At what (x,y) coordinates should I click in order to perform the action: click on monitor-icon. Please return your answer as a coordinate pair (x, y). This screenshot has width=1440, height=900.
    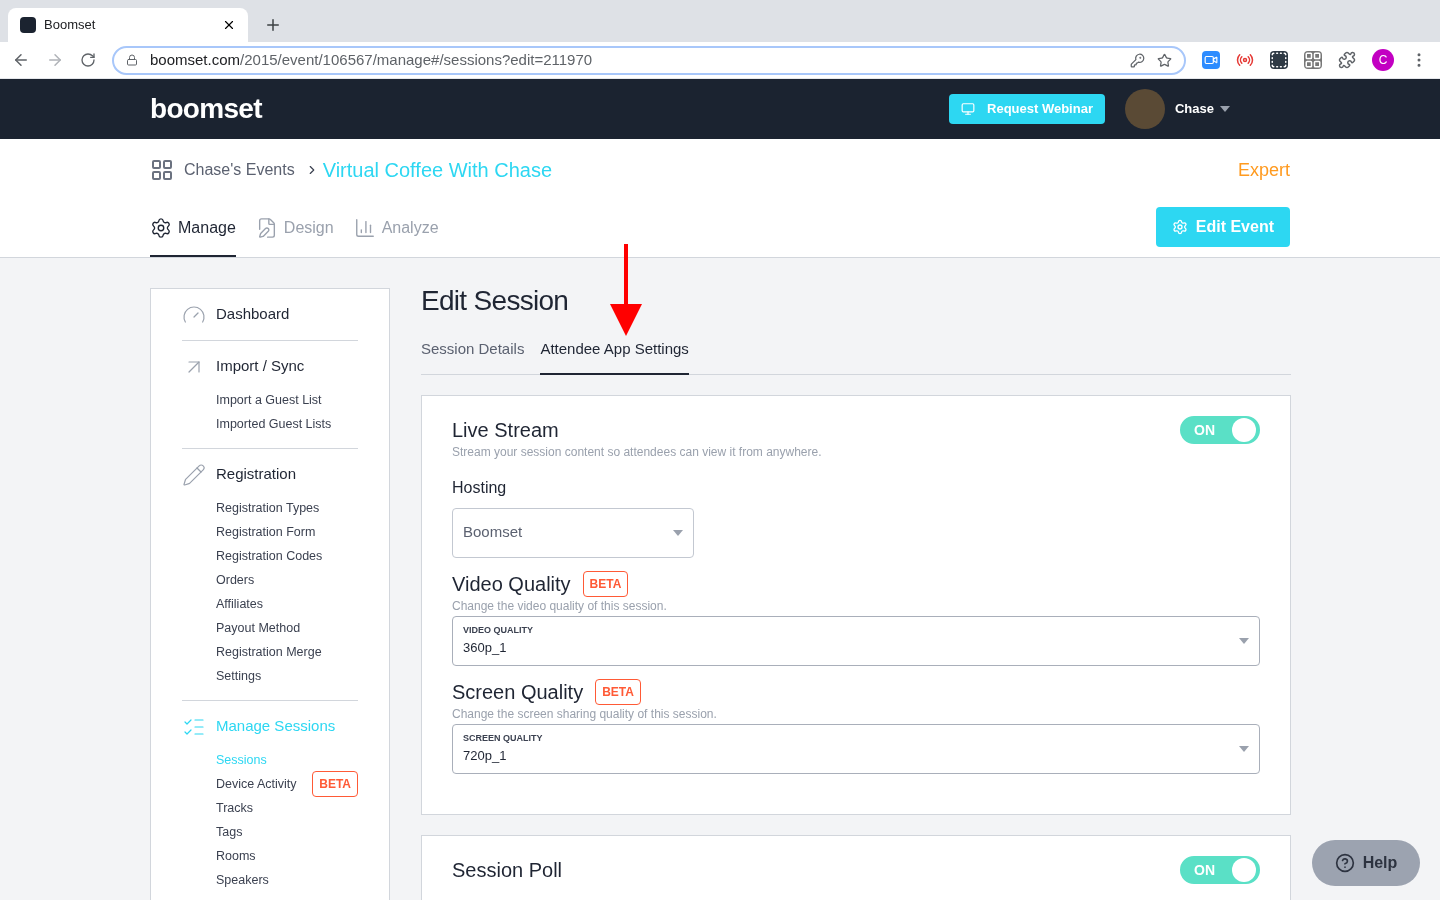
    Looking at the image, I should click on (968, 109).